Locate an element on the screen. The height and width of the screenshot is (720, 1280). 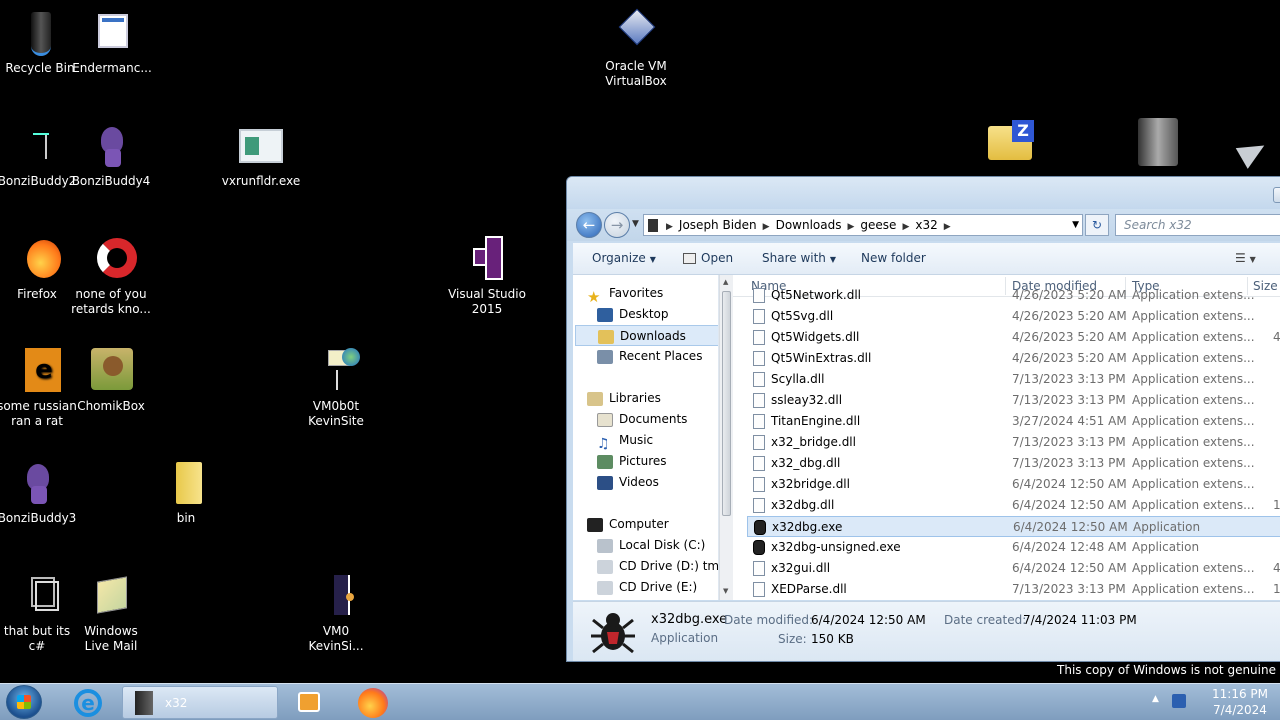
breadcrumb-joseph-biden: Joseph Biden is located at coordinates (718, 225).